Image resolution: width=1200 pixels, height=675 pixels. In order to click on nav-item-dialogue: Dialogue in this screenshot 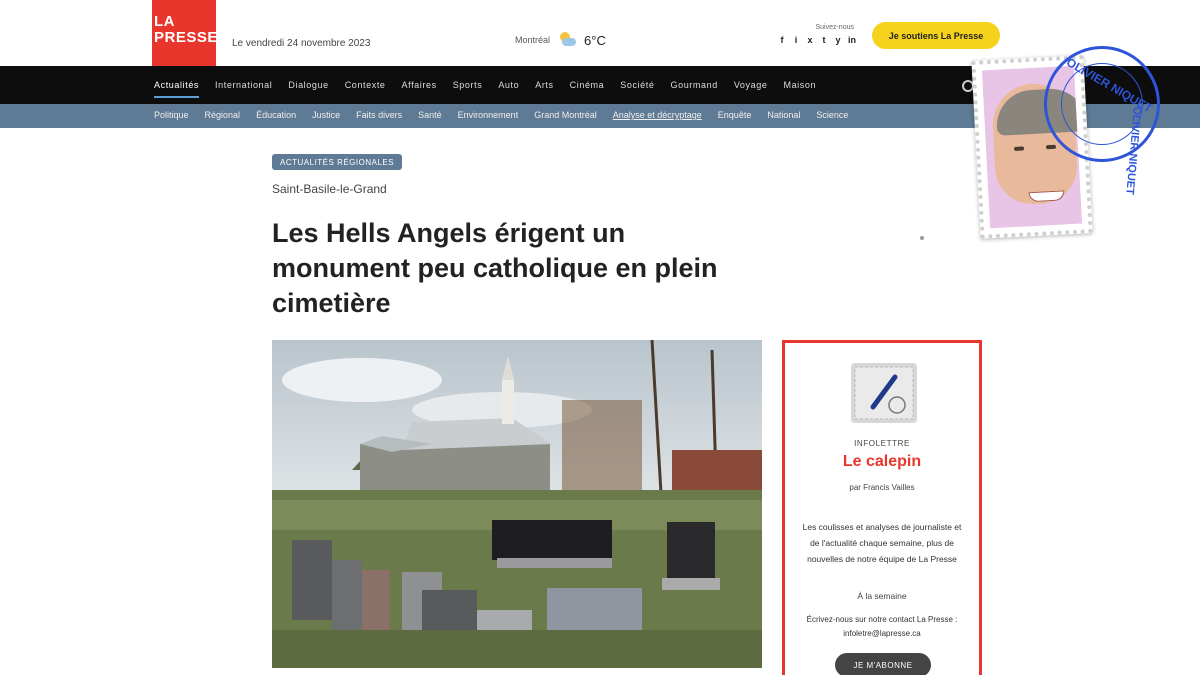, I will do `click(308, 89)`.